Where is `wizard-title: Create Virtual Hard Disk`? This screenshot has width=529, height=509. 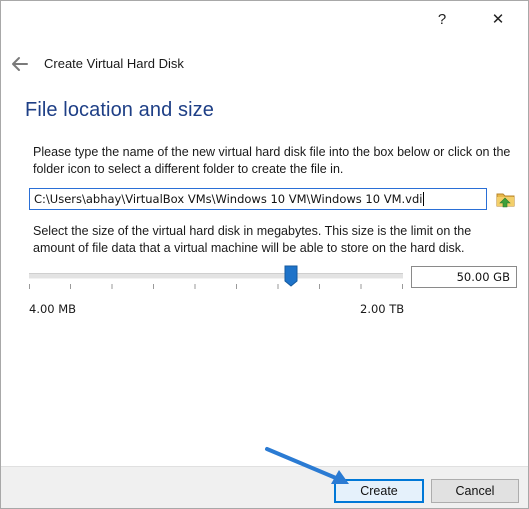
wizard-title: Create Virtual Hard Disk is located at coordinates (114, 63).